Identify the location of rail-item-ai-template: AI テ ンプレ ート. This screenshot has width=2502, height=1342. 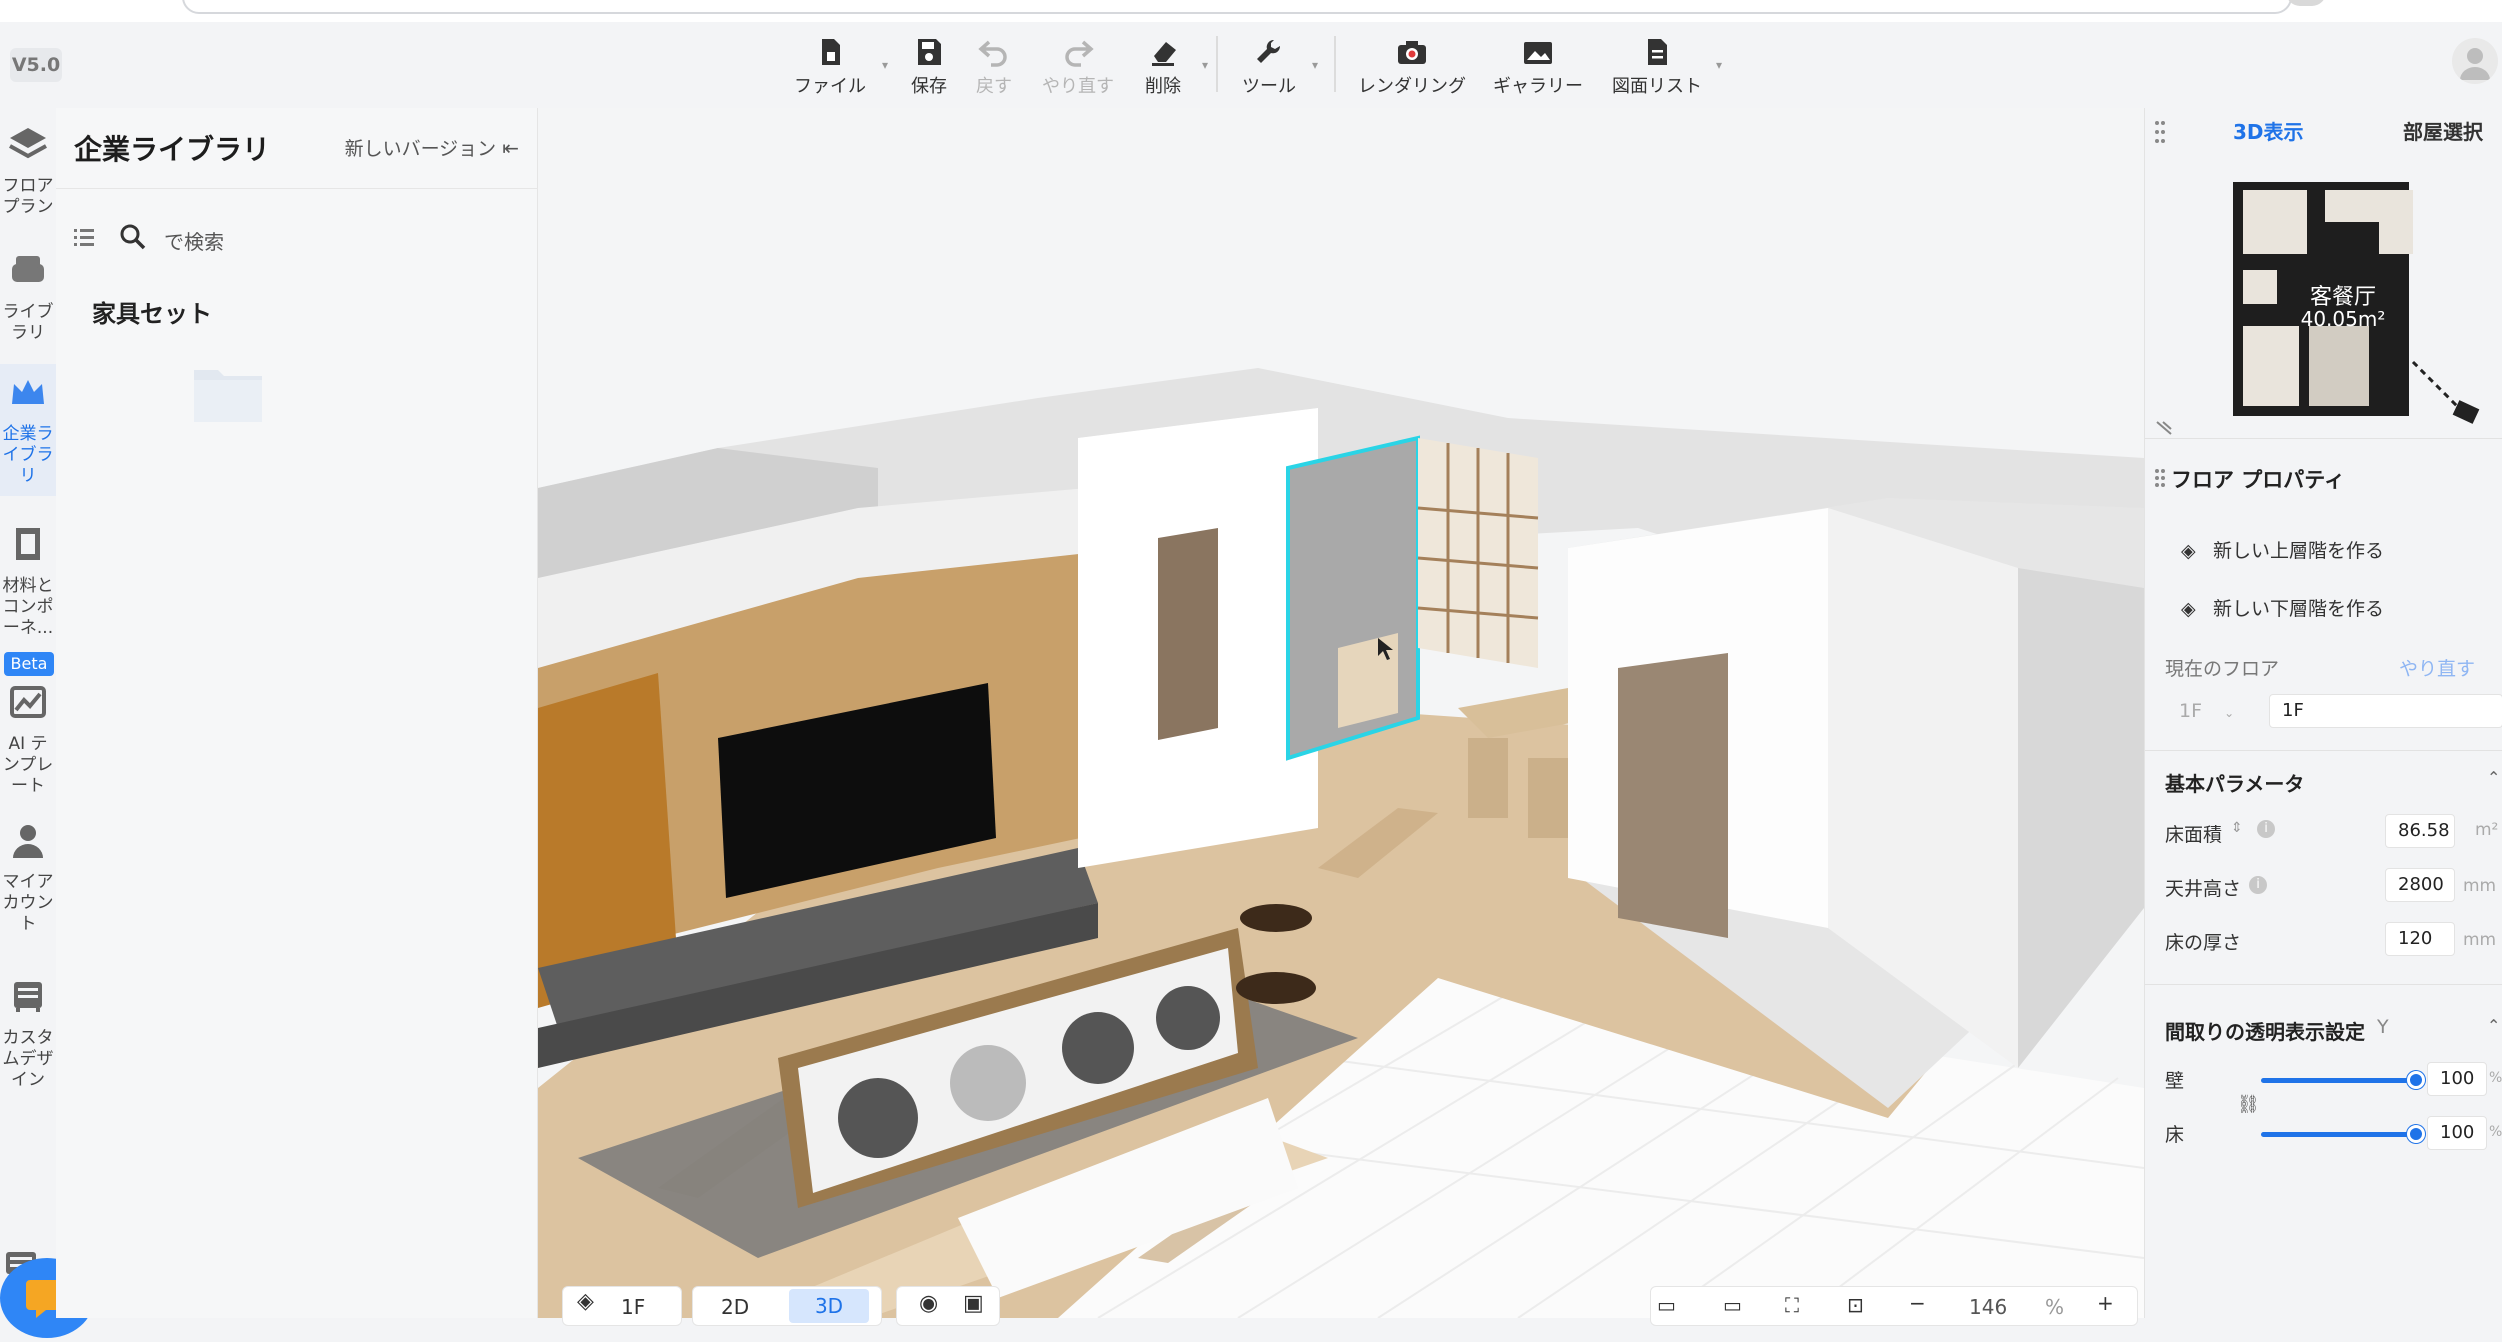
(28, 740).